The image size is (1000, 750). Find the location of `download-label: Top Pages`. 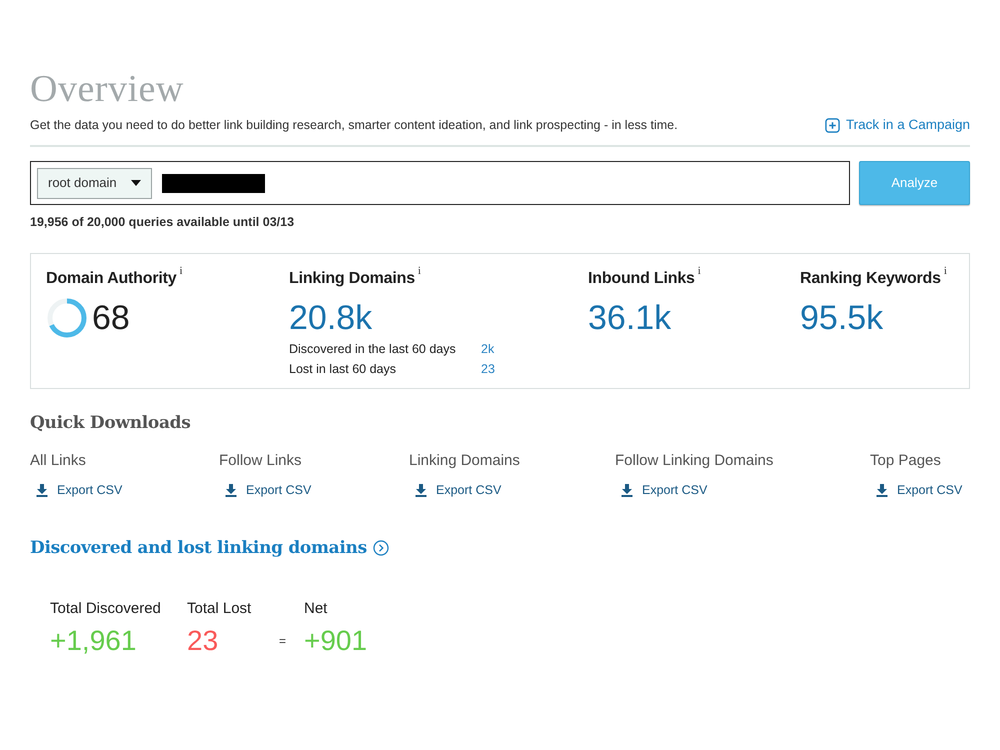

download-label: Top Pages is located at coordinates (906, 461).